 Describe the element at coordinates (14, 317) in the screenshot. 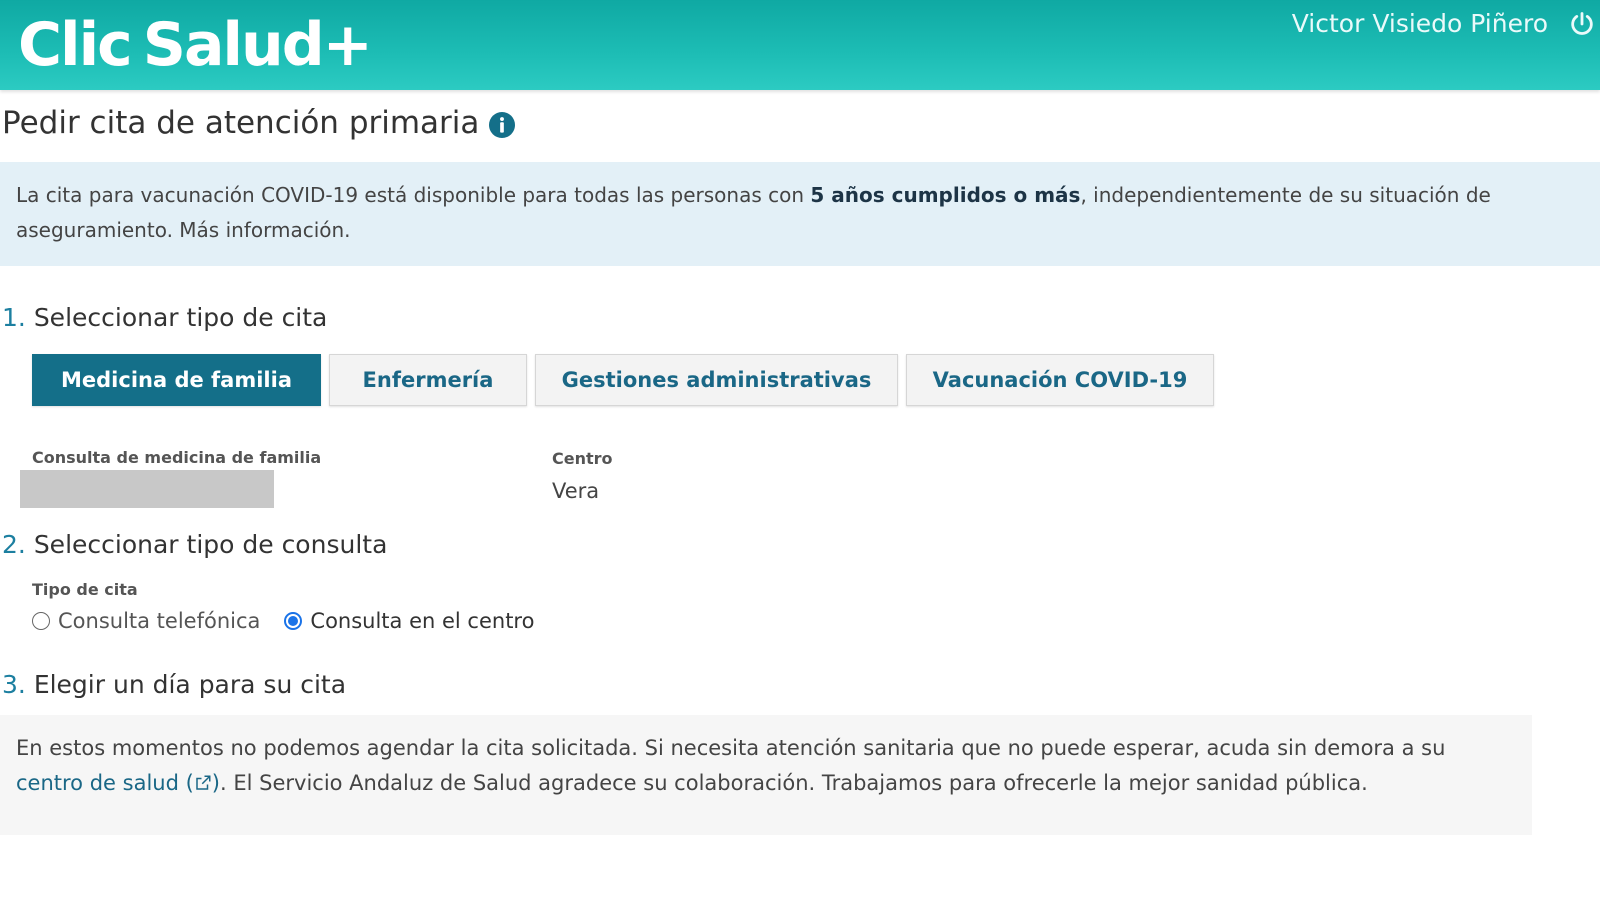

I see `step1-number: 1.` at that location.